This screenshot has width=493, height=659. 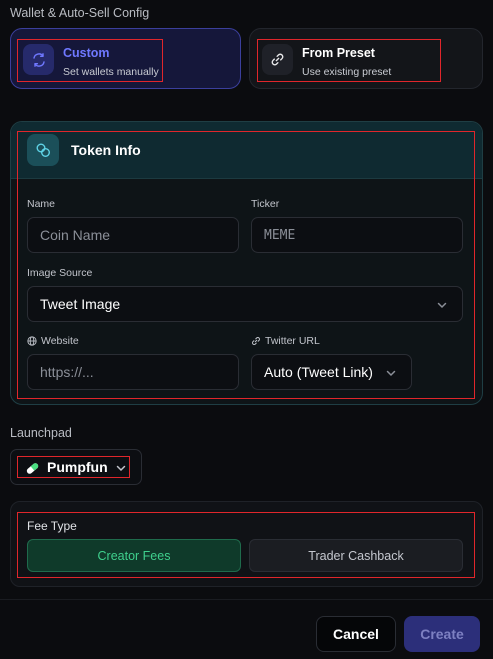 I want to click on mode-preset-card: From Preset Use existing preset, so click(x=366, y=58).